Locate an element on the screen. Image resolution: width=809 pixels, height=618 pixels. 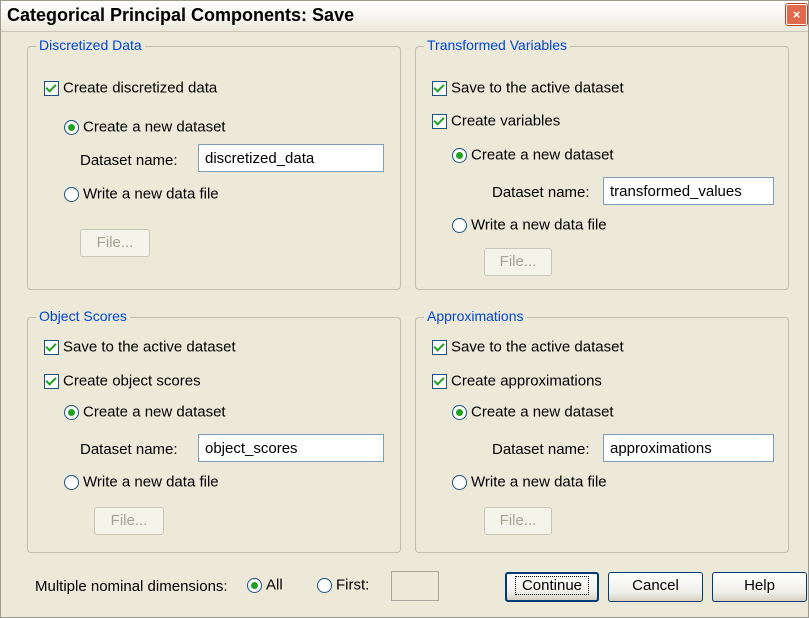
transformed-variables-title: Transformed Variables is located at coordinates (497, 45).